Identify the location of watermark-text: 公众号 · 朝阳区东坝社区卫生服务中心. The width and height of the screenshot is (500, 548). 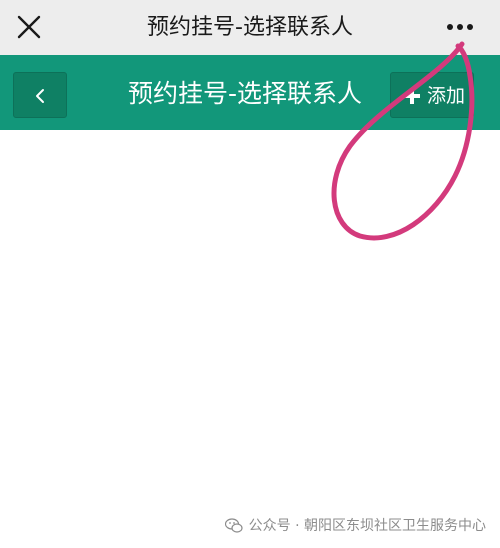
(367, 526).